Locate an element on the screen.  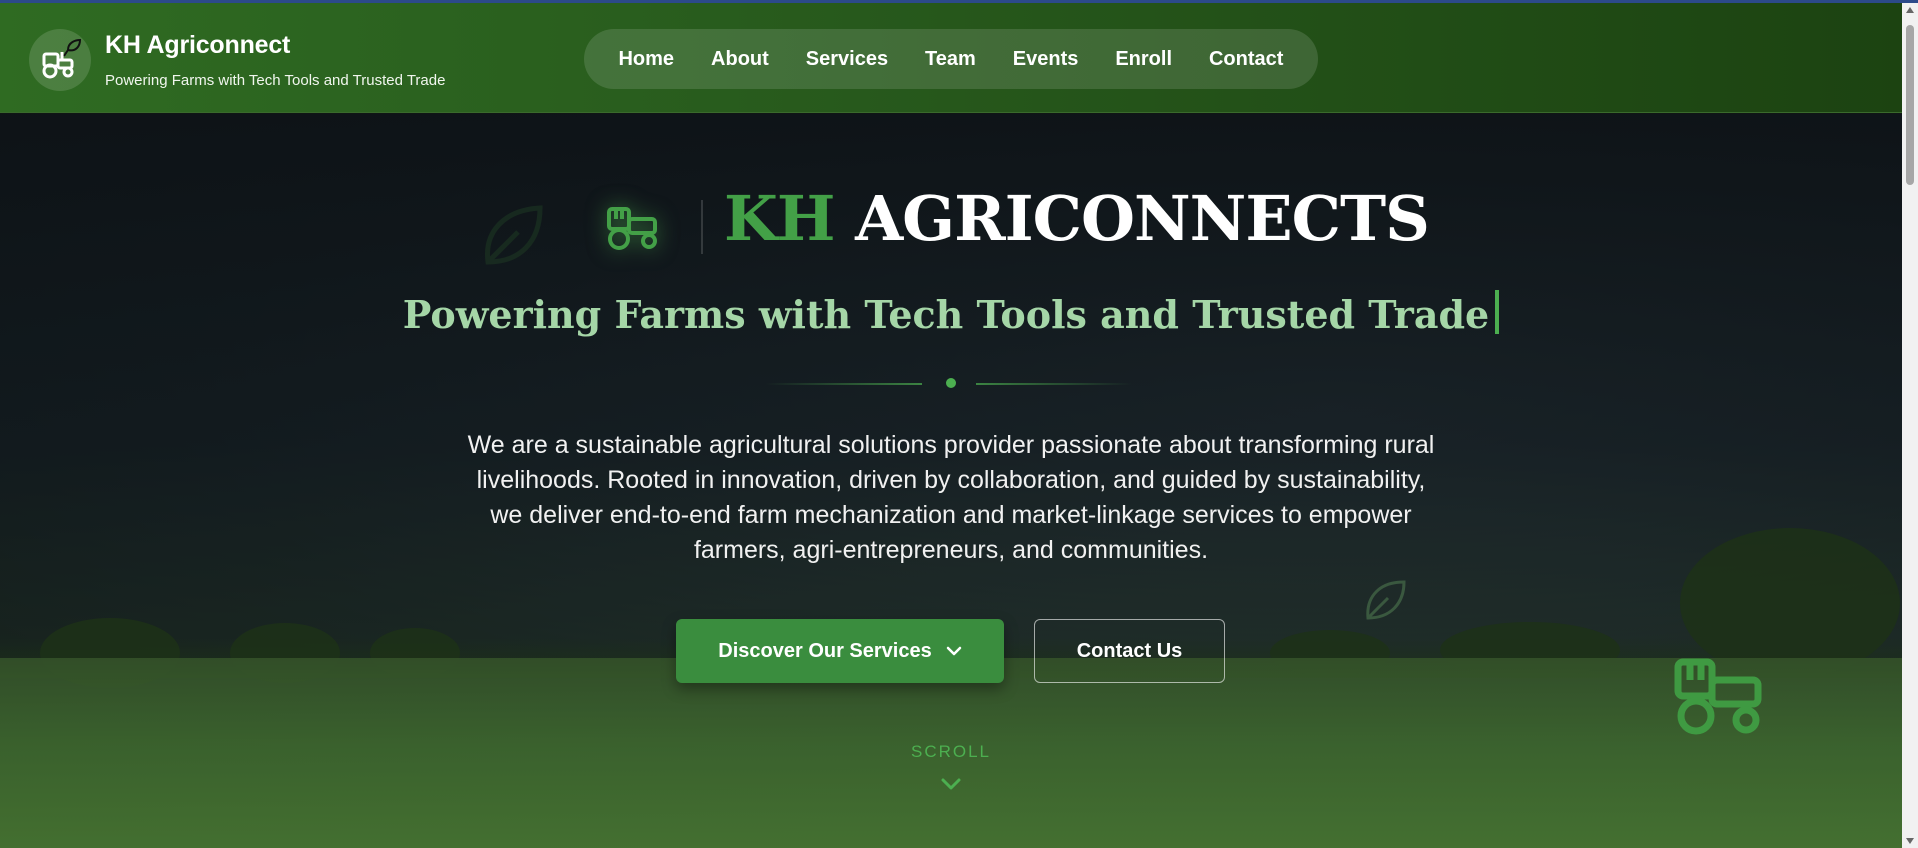
nav-item-team: Team is located at coordinates (950, 59).